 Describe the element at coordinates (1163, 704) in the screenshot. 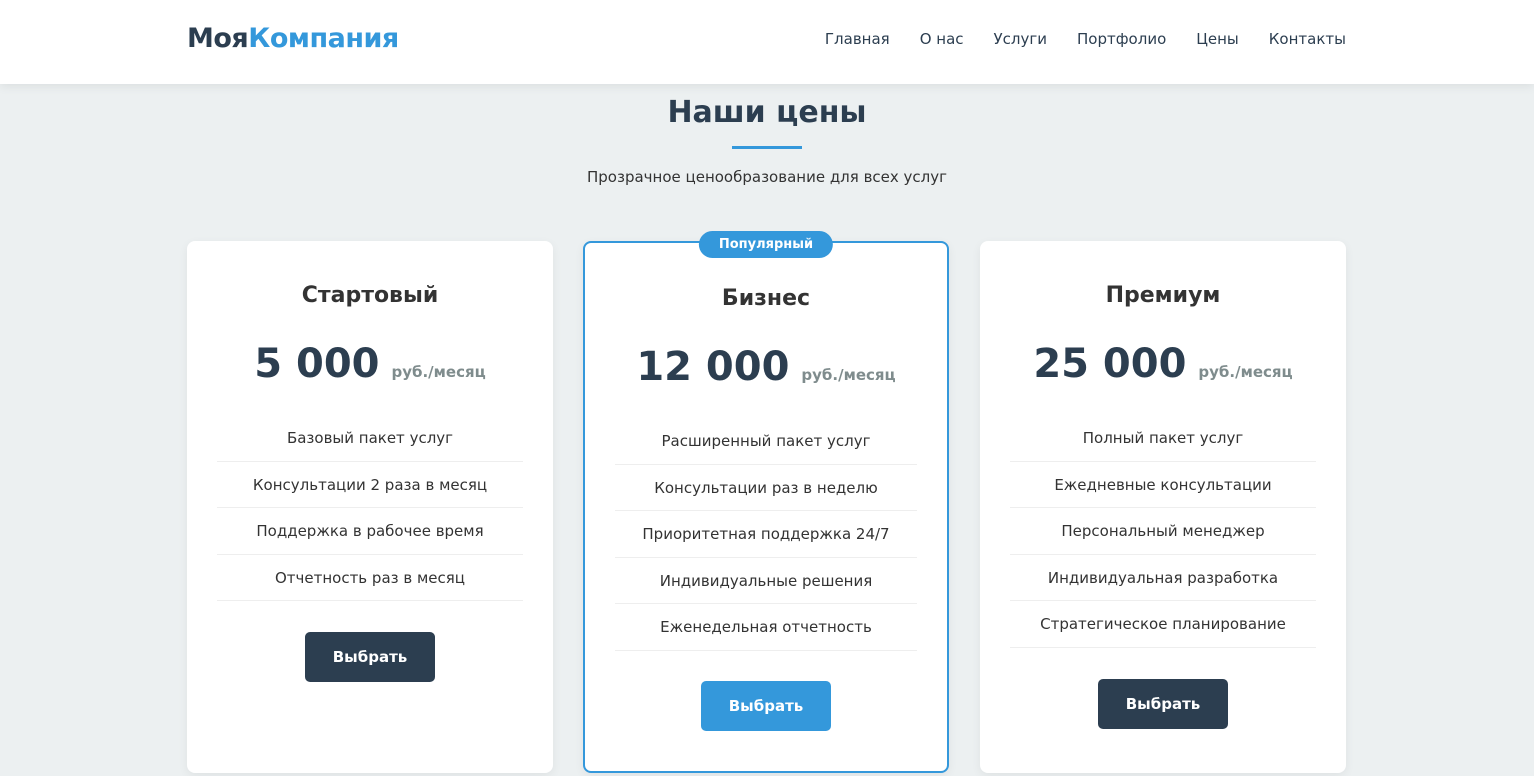

I see `select-premium-button: Выбрать` at that location.